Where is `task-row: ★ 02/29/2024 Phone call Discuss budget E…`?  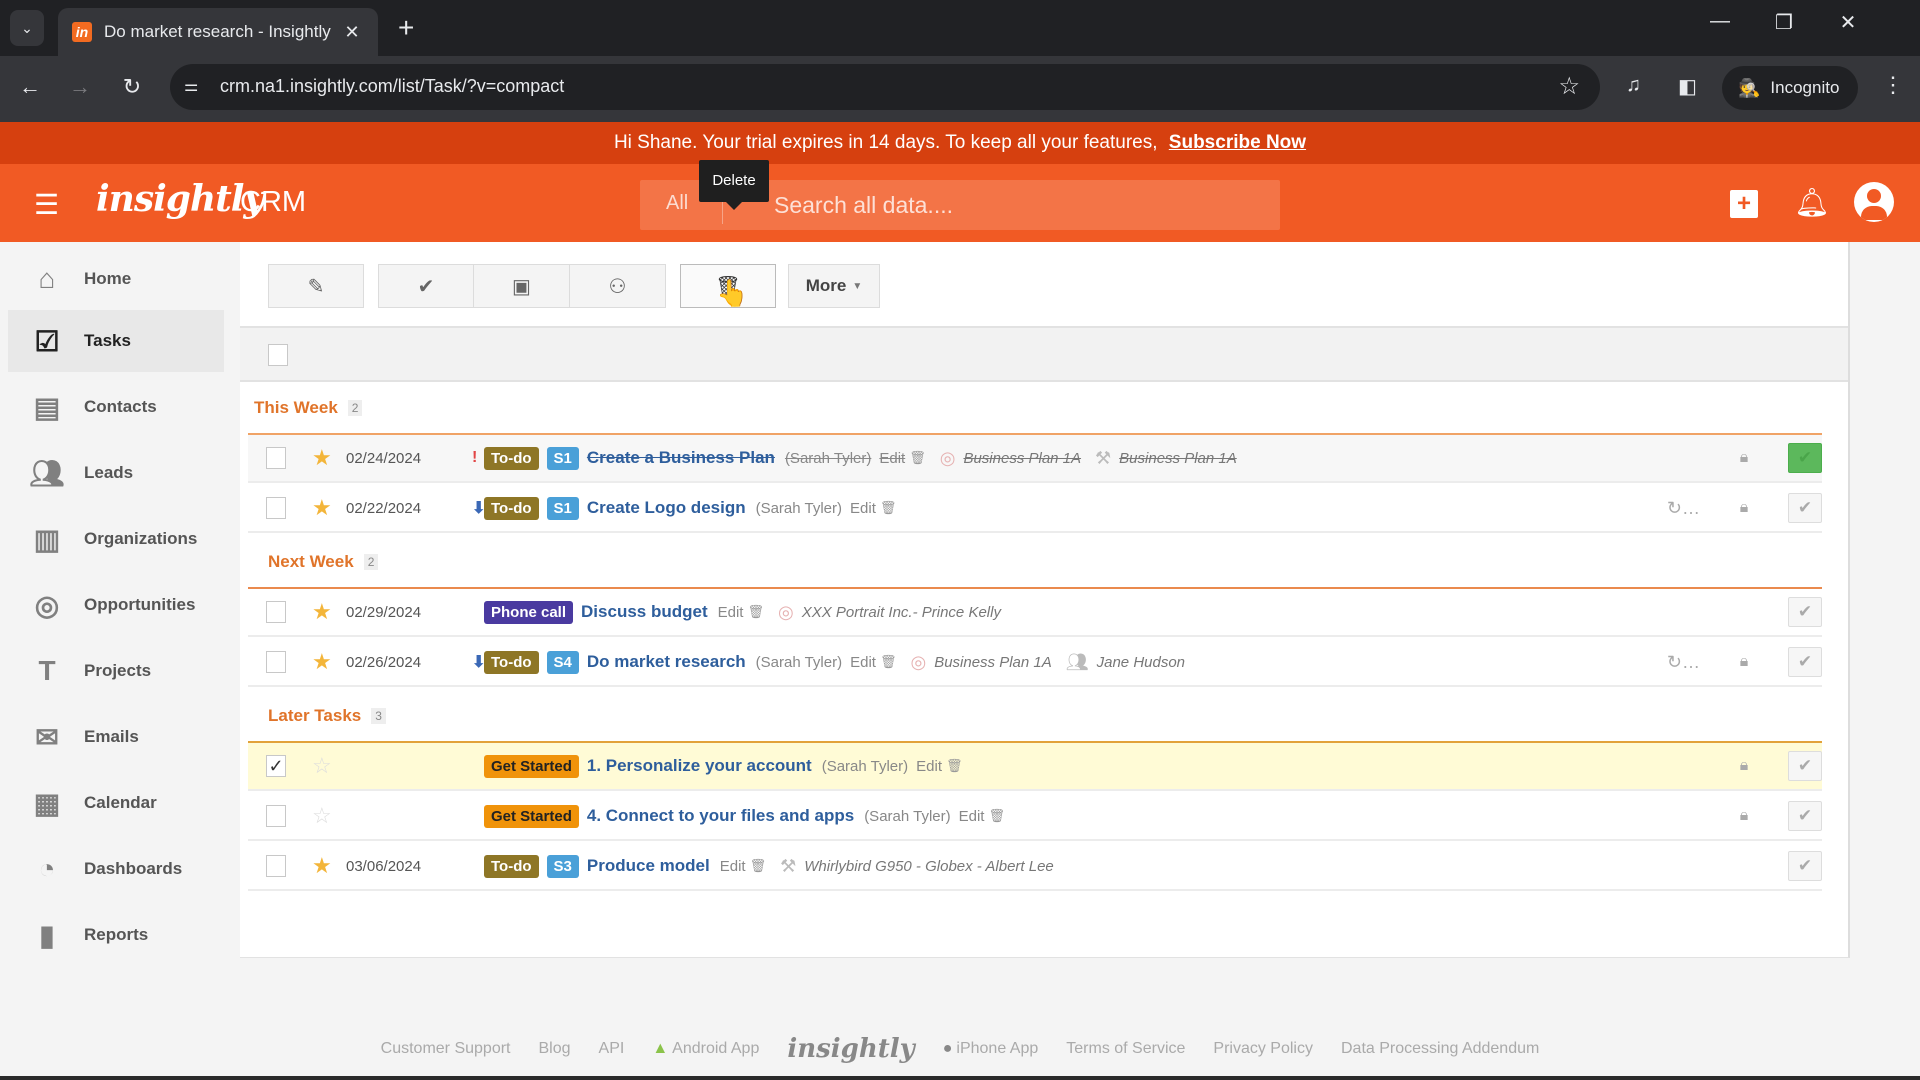
task-row: ★ 02/29/2024 Phone call Discuss budget E… is located at coordinates (1035, 613).